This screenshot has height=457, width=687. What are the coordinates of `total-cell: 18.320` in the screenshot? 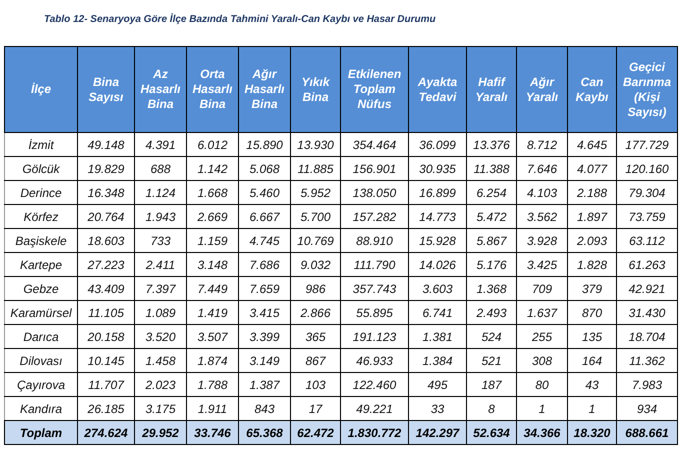 It's located at (592, 432).